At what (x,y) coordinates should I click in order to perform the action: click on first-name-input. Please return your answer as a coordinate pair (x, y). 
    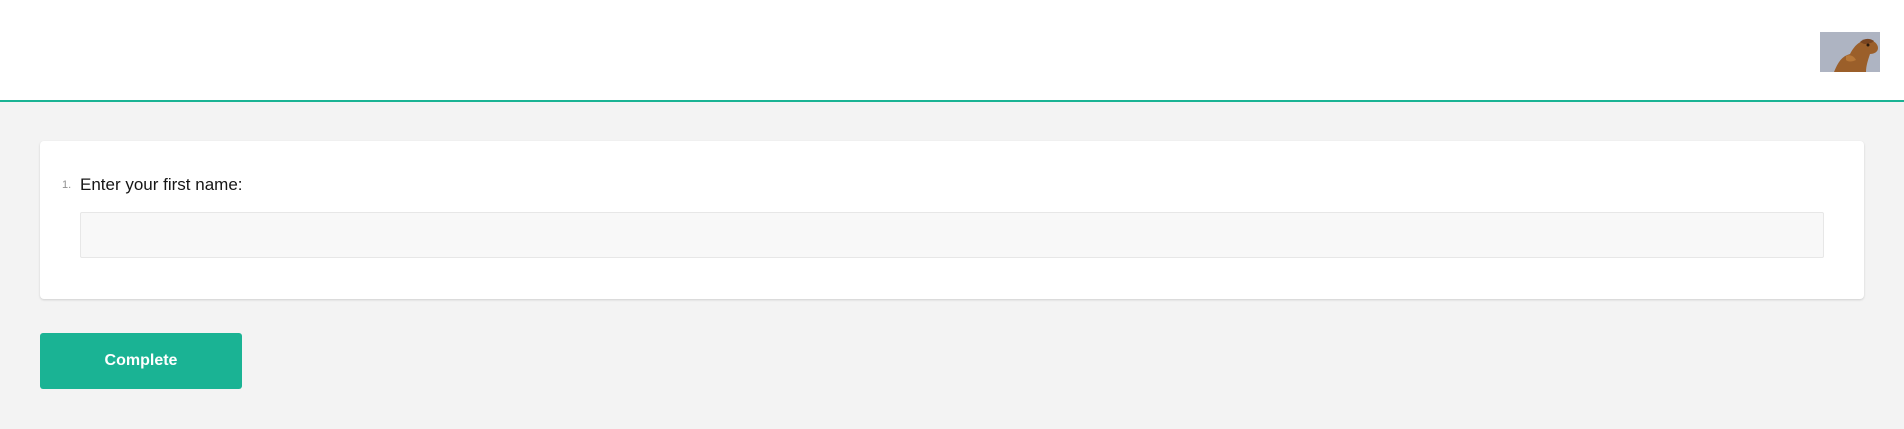
    Looking at the image, I should click on (952, 235).